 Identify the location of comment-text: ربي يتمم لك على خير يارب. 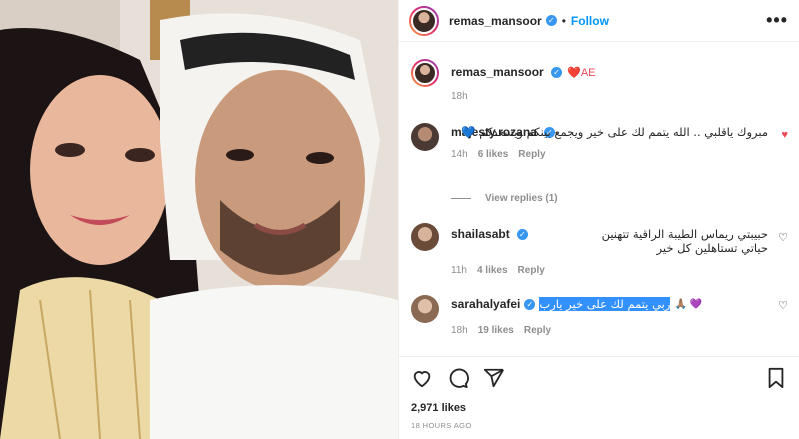
(605, 304).